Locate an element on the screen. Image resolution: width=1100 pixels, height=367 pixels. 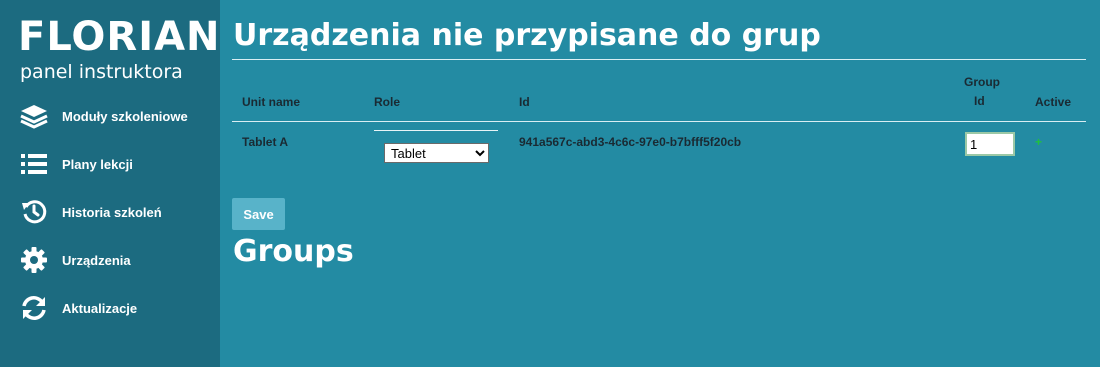
cell-unit-name: Tablet A is located at coordinates (265, 142).